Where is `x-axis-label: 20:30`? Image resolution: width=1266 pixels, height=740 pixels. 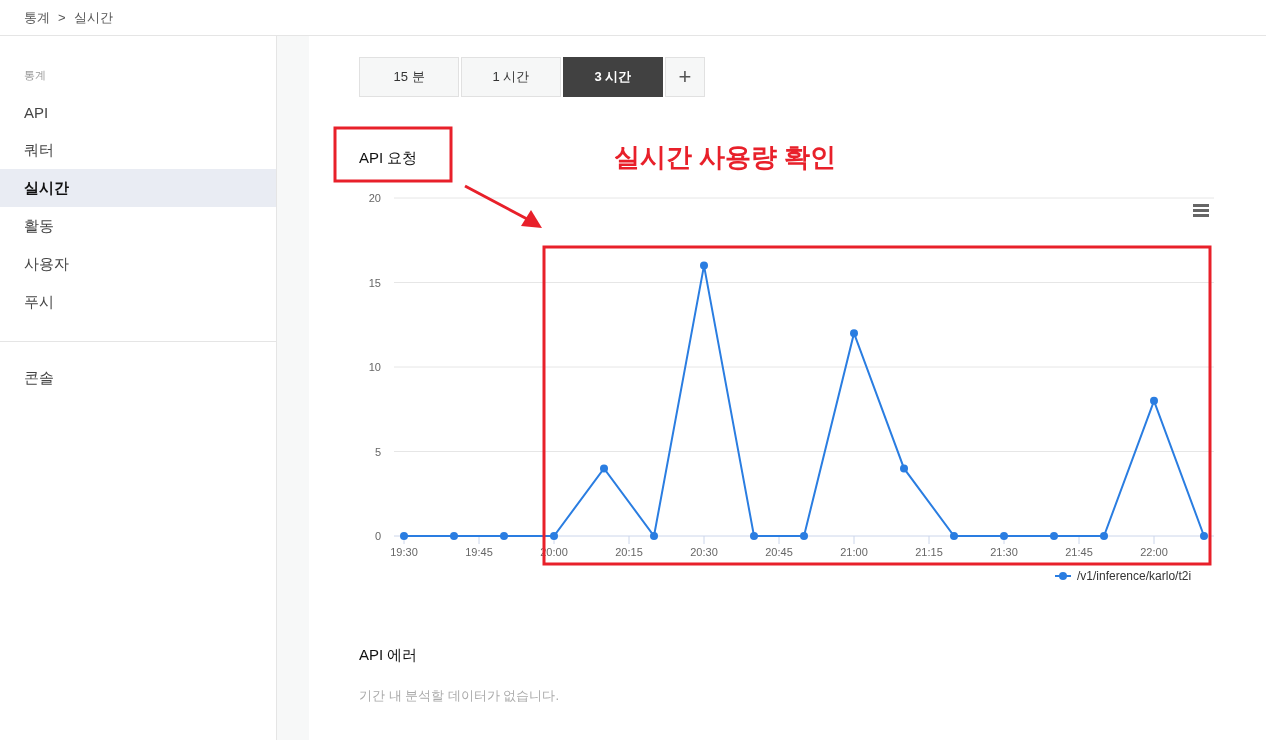
x-axis-label: 20:30 is located at coordinates (704, 552).